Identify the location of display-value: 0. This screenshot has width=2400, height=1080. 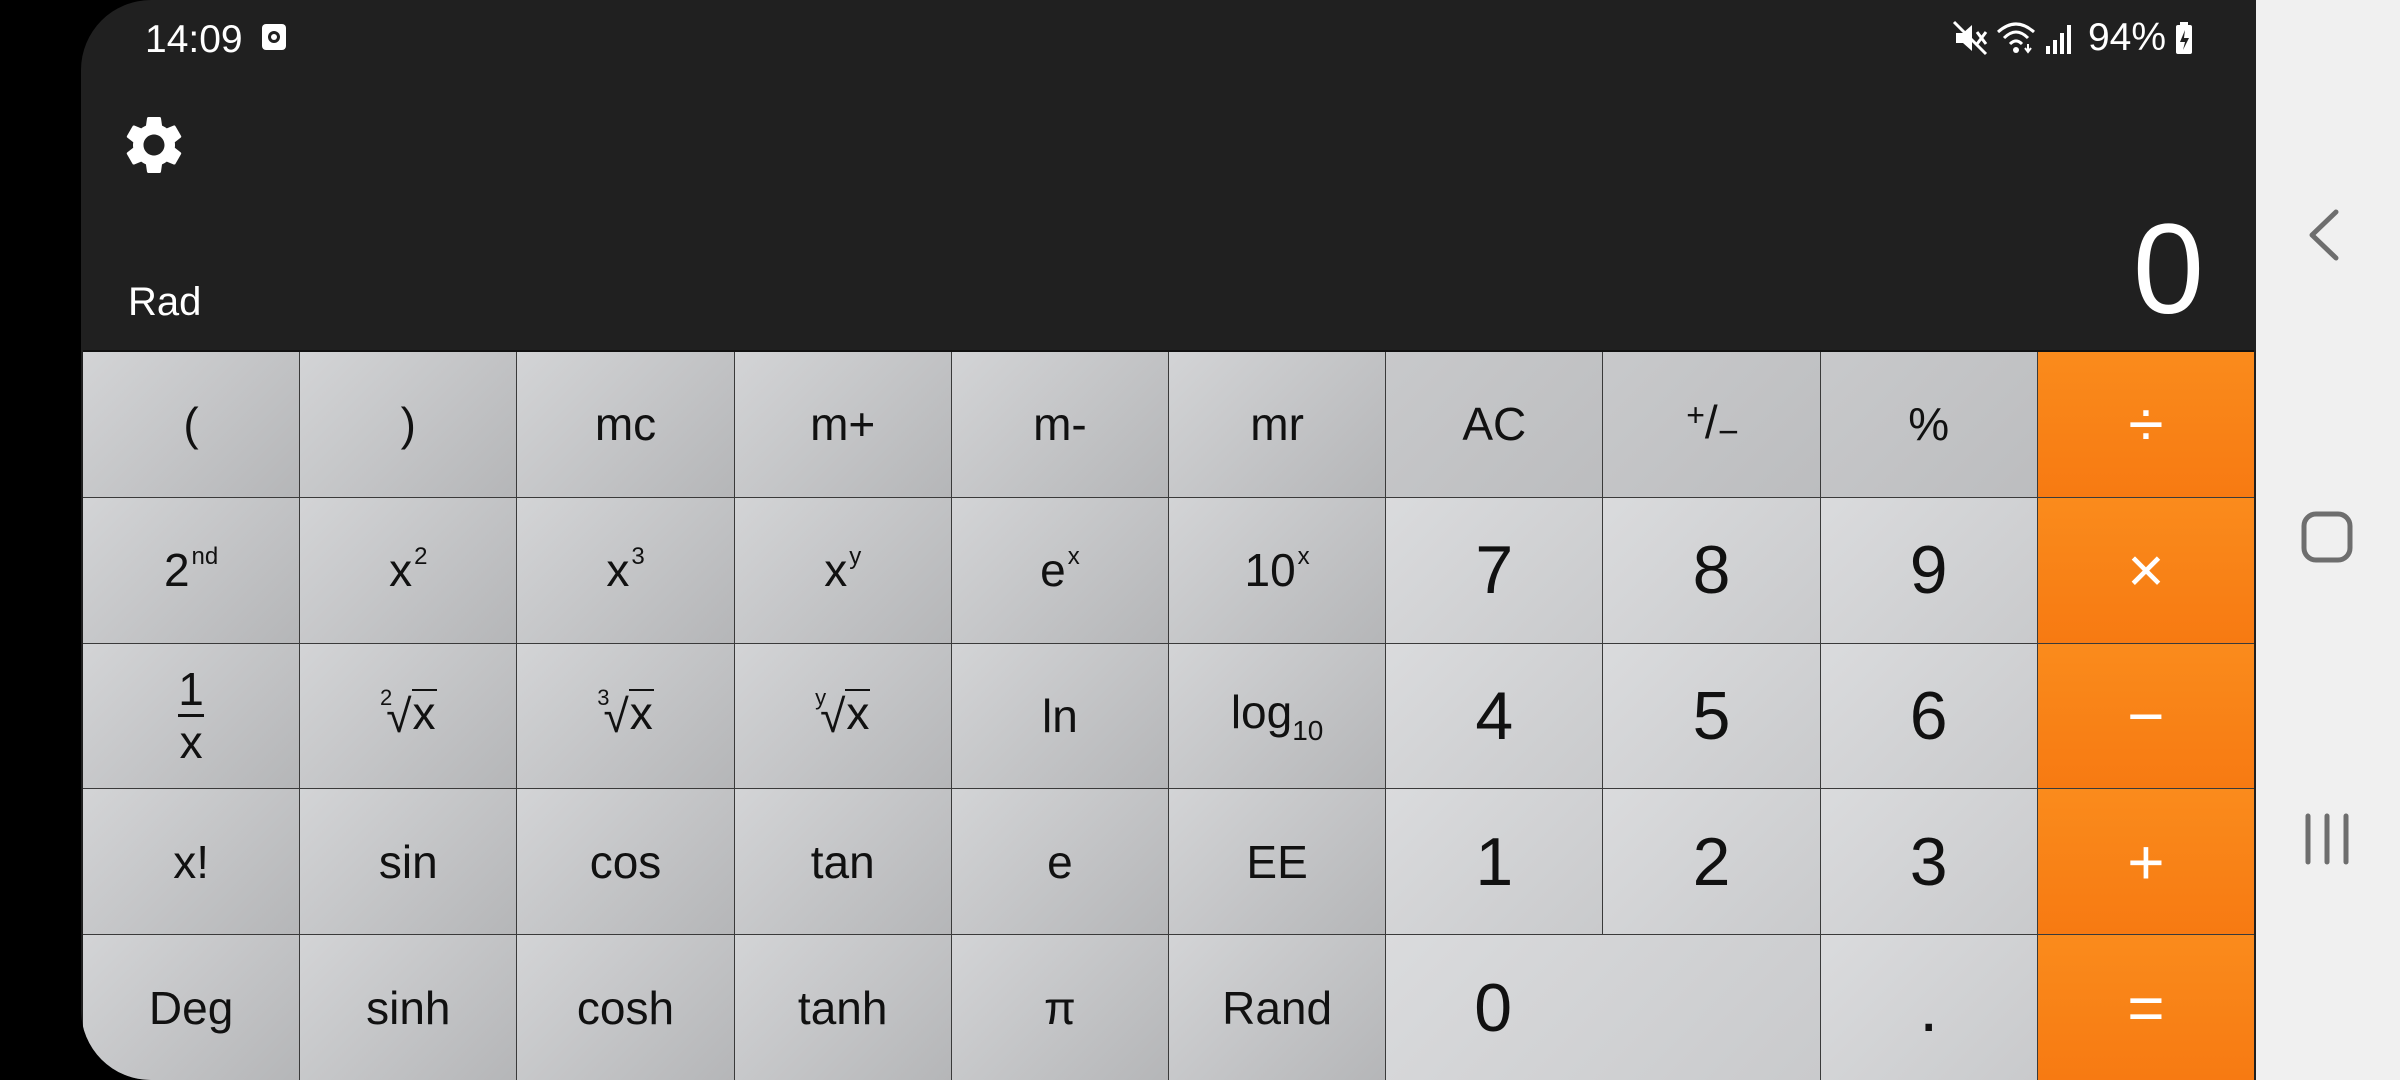
(2169, 269).